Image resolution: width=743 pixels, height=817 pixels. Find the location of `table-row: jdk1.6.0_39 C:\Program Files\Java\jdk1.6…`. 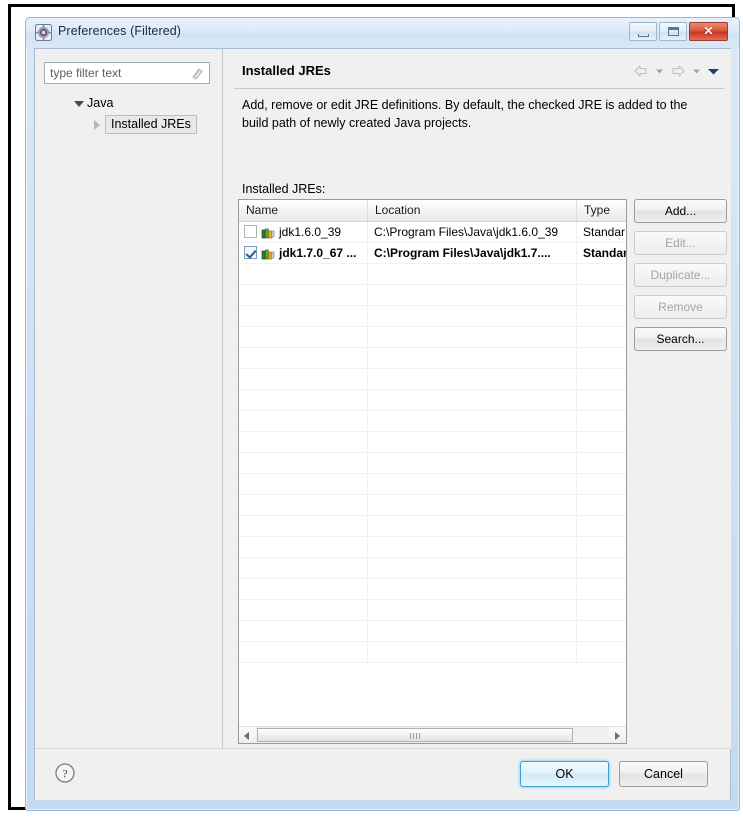

table-row: jdk1.6.0_39 C:\Program Files\Java\jdk1.6… is located at coordinates (432, 232).